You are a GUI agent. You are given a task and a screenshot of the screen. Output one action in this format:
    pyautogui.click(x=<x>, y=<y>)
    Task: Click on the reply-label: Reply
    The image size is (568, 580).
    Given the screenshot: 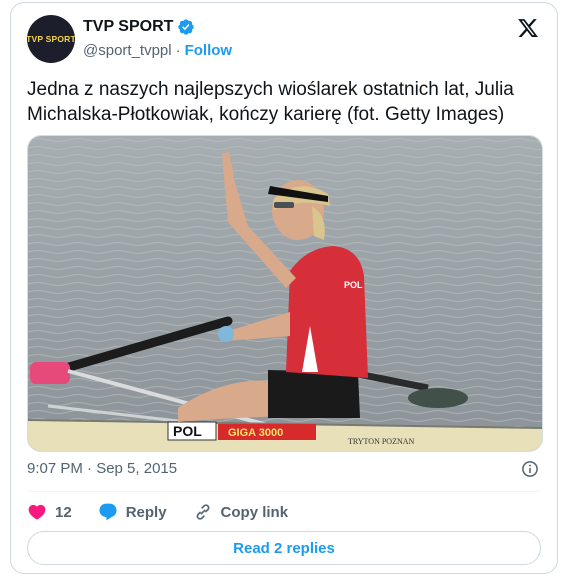 What is the action you would take?
    pyautogui.click(x=146, y=512)
    